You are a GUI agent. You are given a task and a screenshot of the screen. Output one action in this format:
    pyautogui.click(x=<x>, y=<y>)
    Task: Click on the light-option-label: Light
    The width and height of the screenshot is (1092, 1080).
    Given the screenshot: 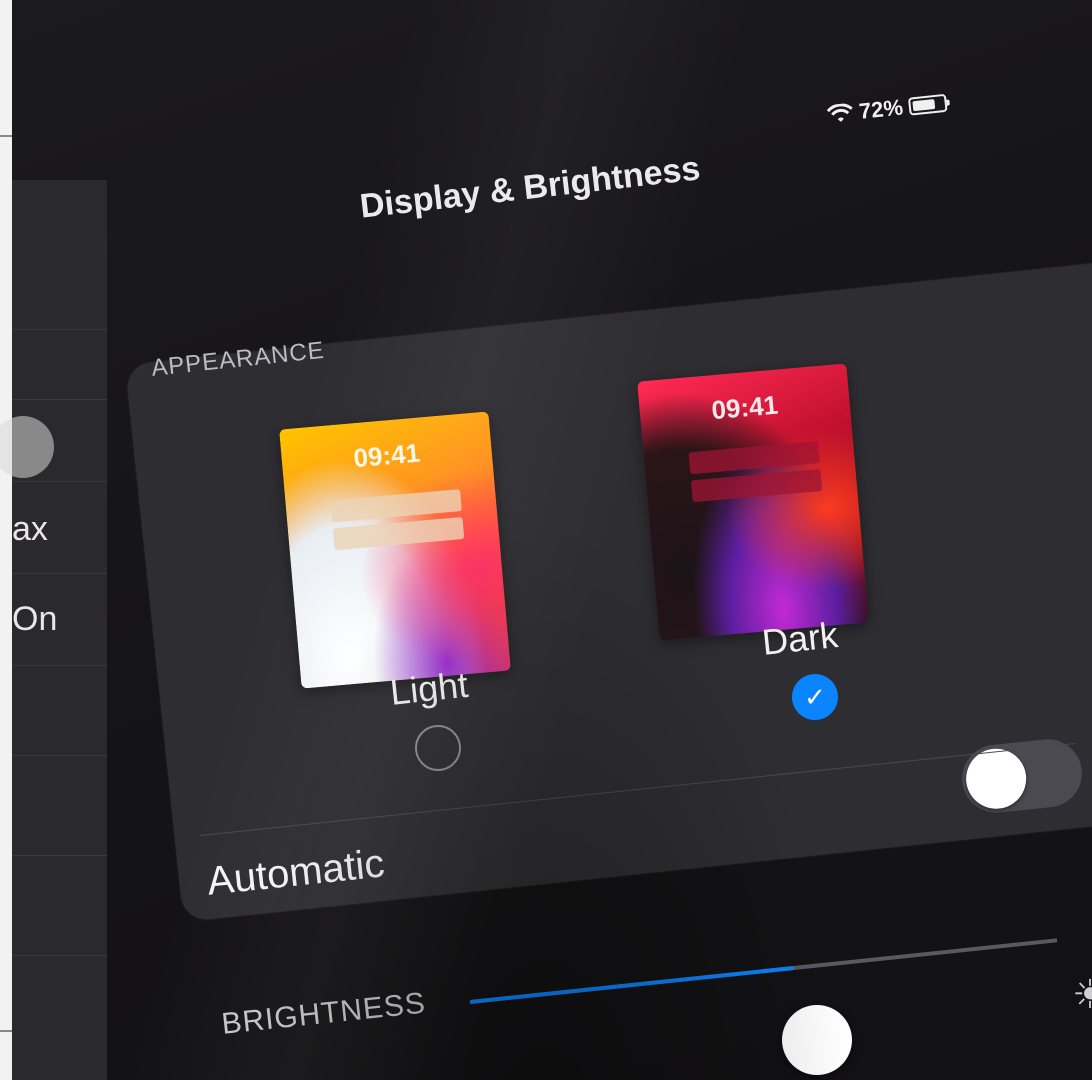 What is the action you would take?
    pyautogui.click(x=429, y=689)
    